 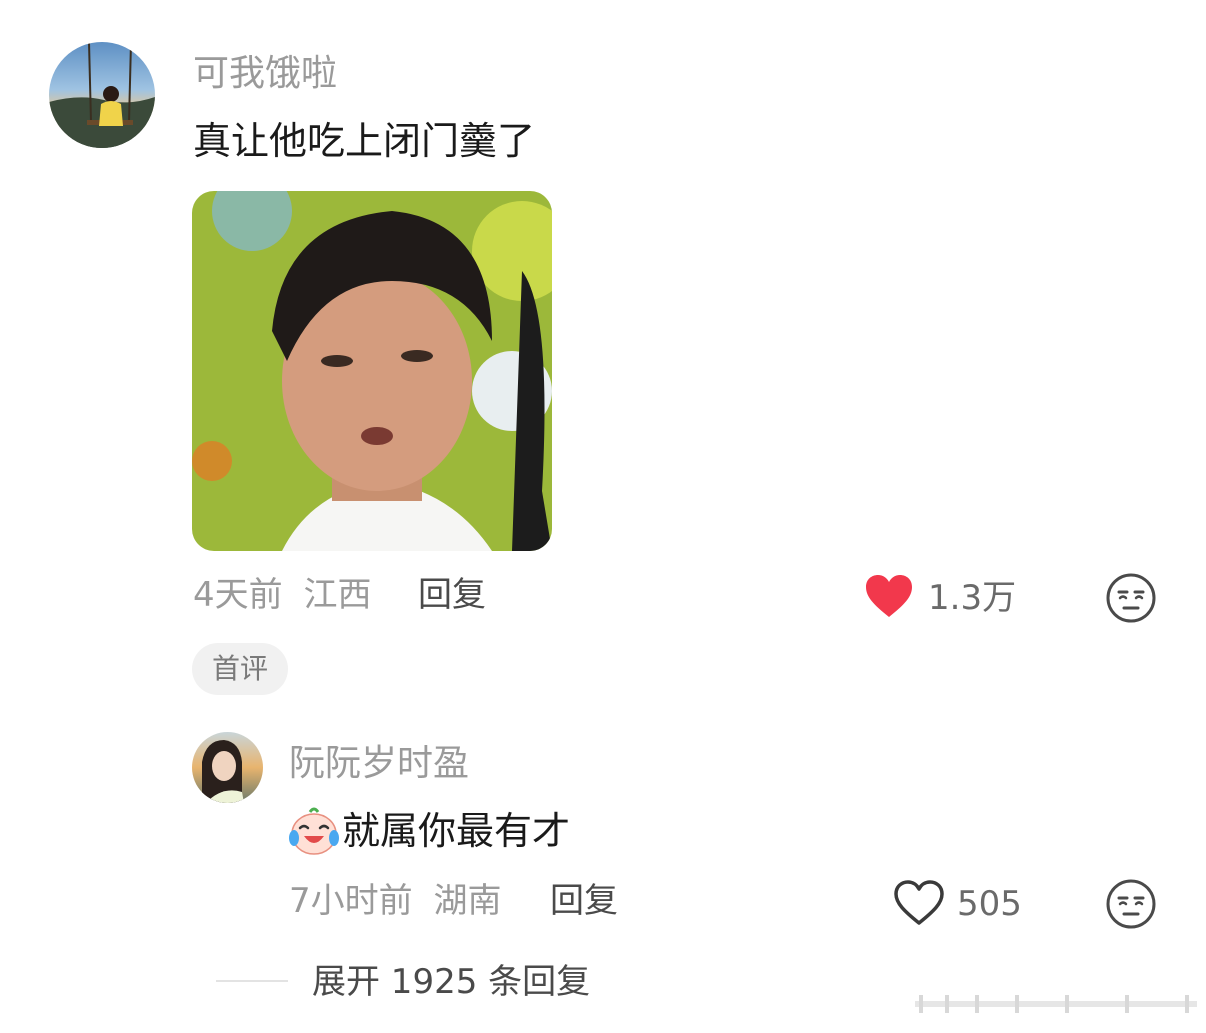 I want to click on avatar, so click(x=102, y=95).